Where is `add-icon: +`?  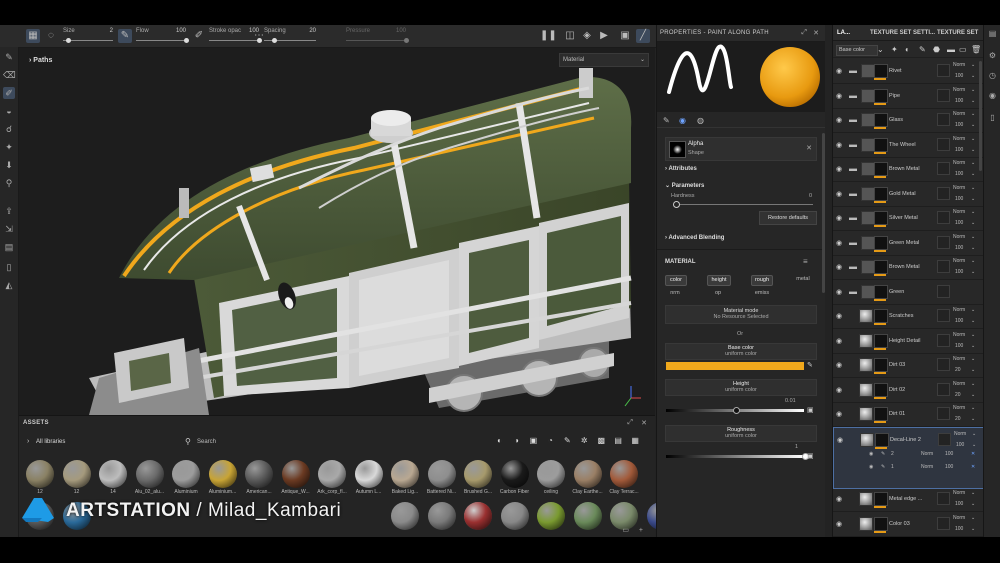
add-icon: + is located at coordinates (641, 530).